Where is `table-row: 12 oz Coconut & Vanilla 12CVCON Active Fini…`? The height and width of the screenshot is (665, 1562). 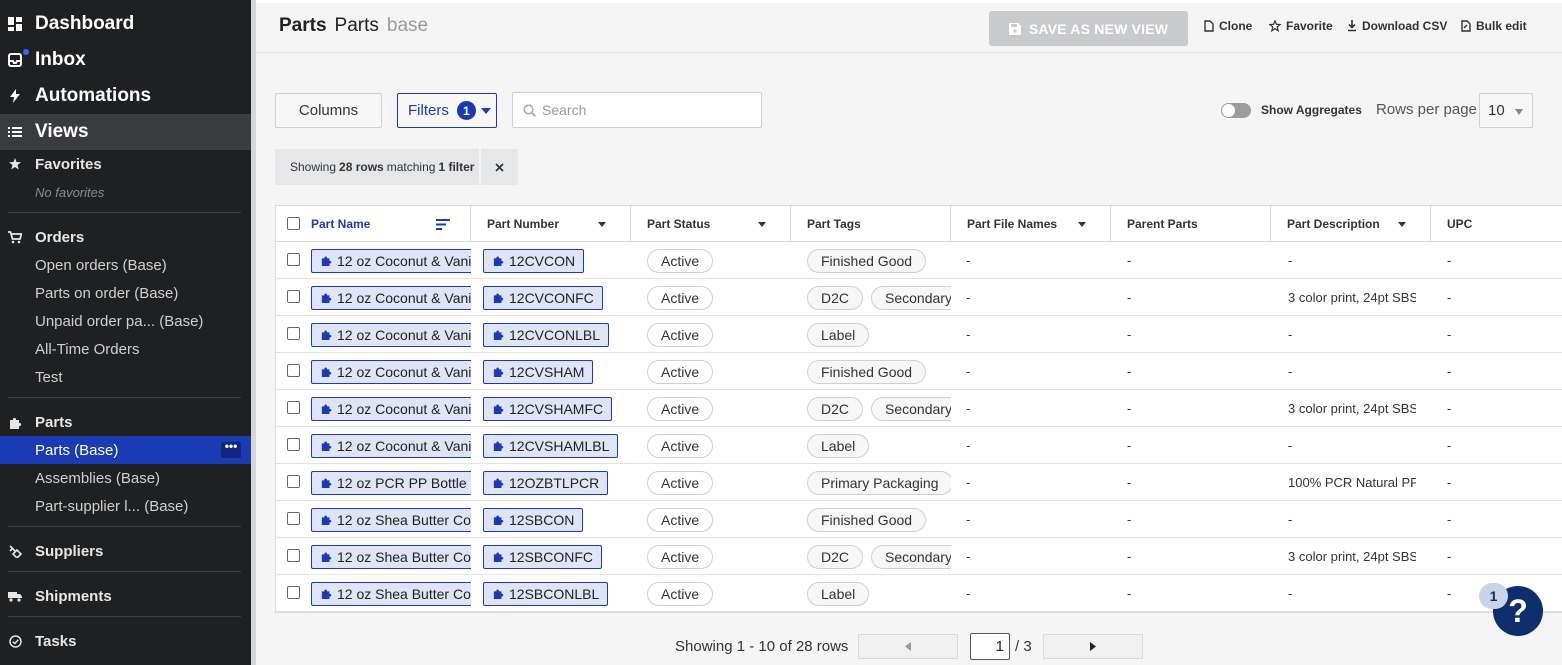
table-row: 12 oz Coconut & Vanilla 12CVCON Active Fini… is located at coordinates (919, 260).